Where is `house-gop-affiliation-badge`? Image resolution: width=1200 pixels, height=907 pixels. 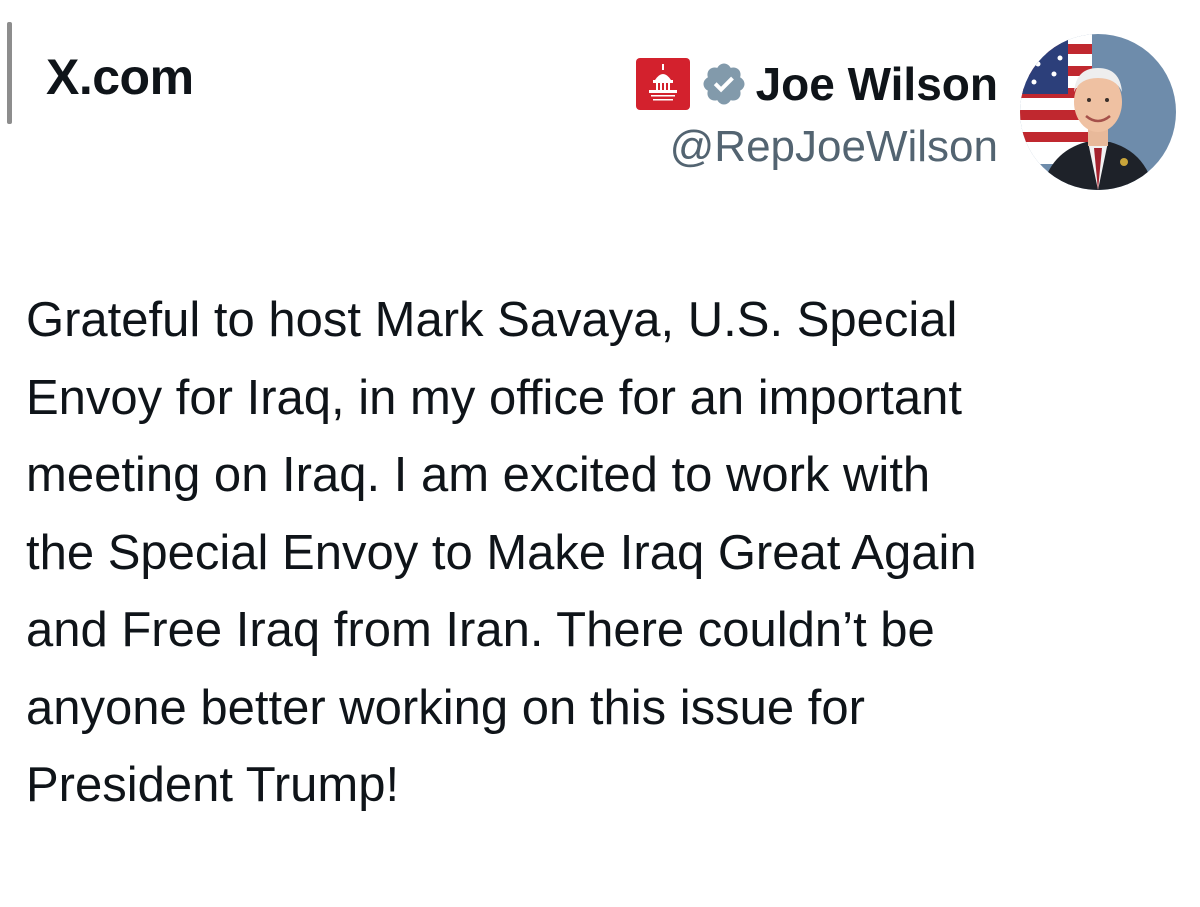 house-gop-affiliation-badge is located at coordinates (662, 84).